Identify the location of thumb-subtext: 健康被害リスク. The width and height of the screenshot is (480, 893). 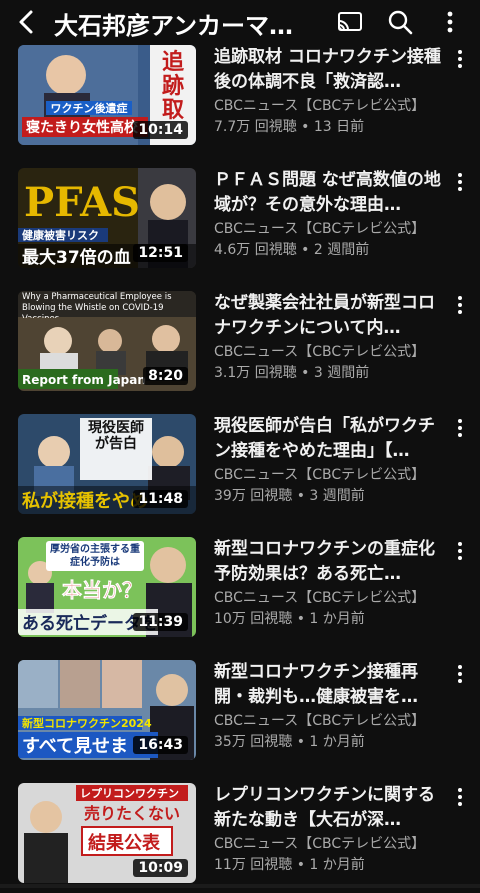
(60, 235).